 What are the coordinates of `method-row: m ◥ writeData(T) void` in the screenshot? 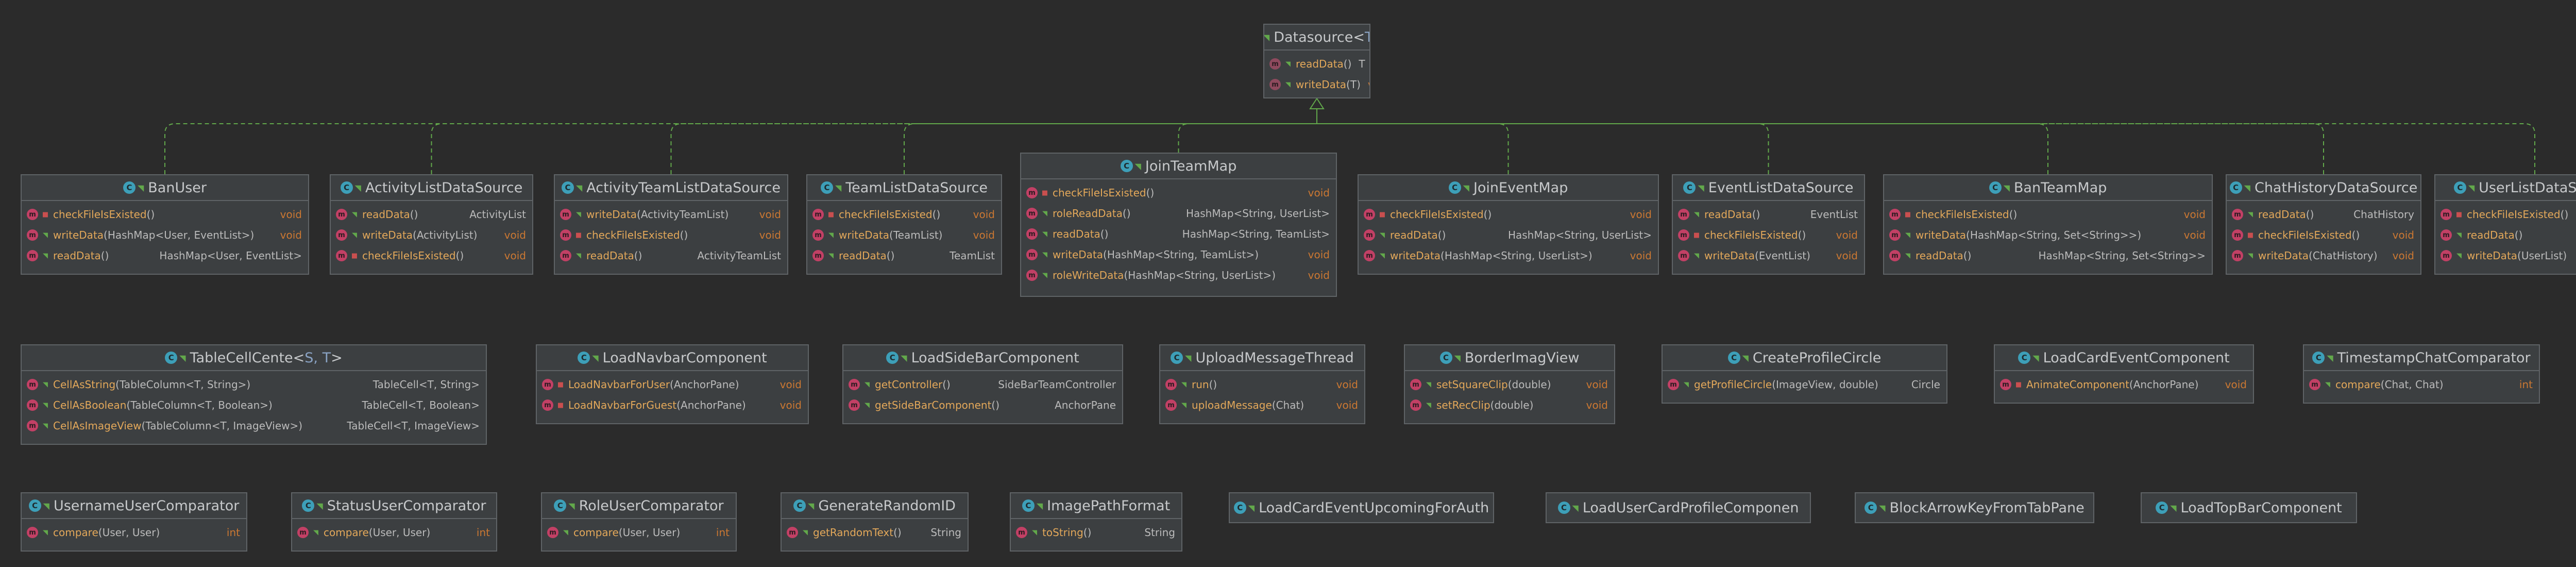 It's located at (1316, 84).